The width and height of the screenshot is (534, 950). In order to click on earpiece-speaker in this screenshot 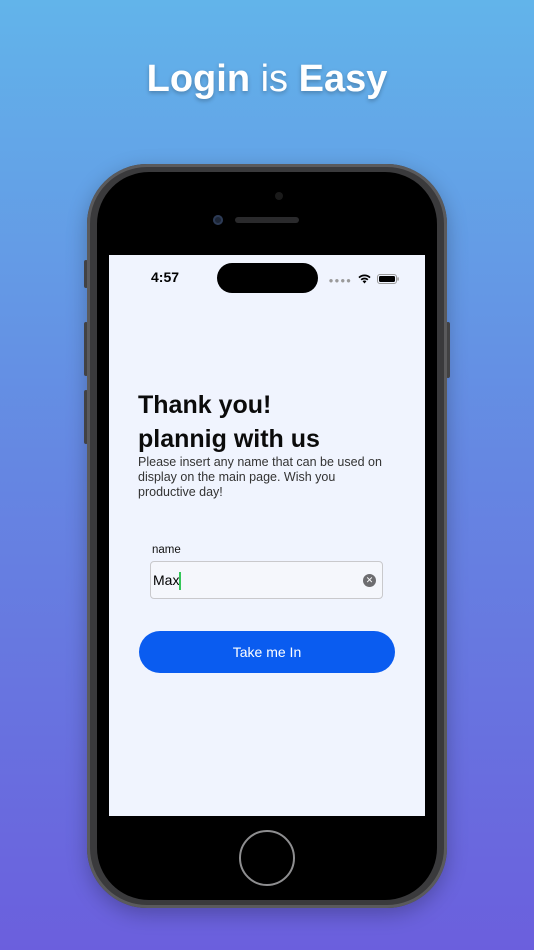, I will do `click(267, 220)`.